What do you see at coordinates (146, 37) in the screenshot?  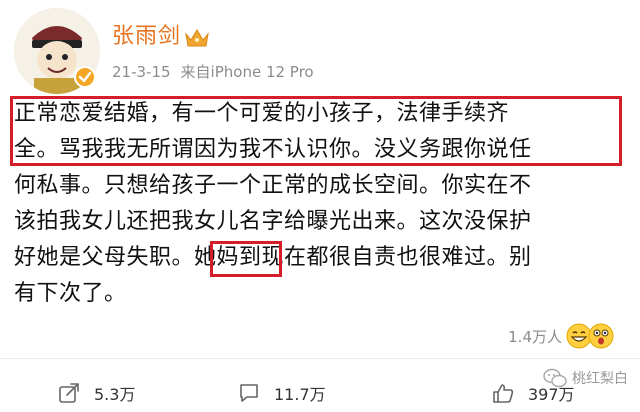 I see `username: 张雨剑` at bounding box center [146, 37].